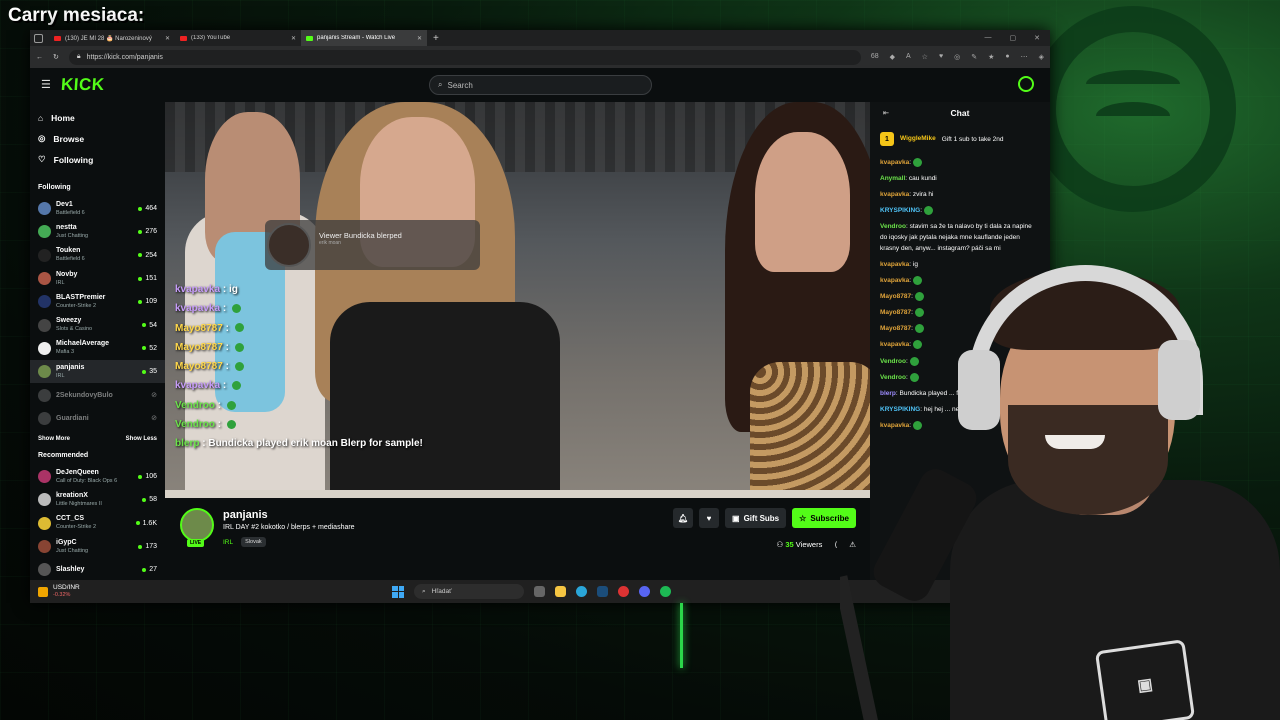 The height and width of the screenshot is (720, 1280). What do you see at coordinates (988, 38) in the screenshot?
I see `minimize-icon: —` at bounding box center [988, 38].